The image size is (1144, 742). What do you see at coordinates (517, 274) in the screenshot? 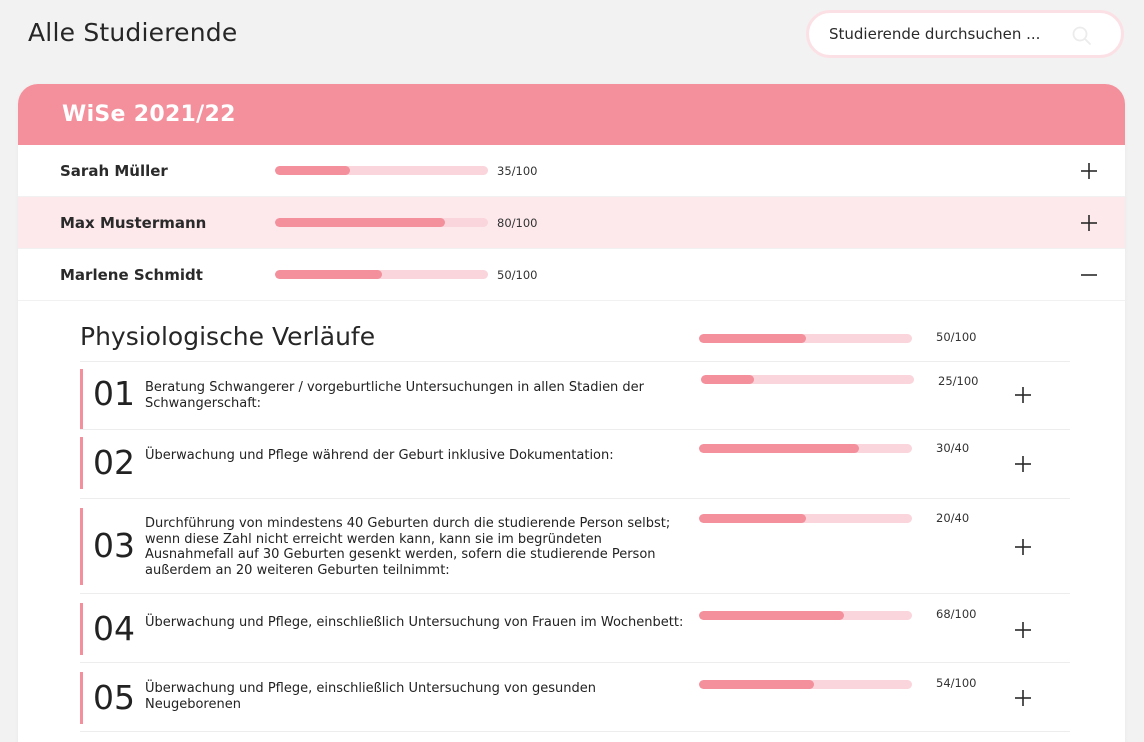
I see `progress-score: 50/100` at bounding box center [517, 274].